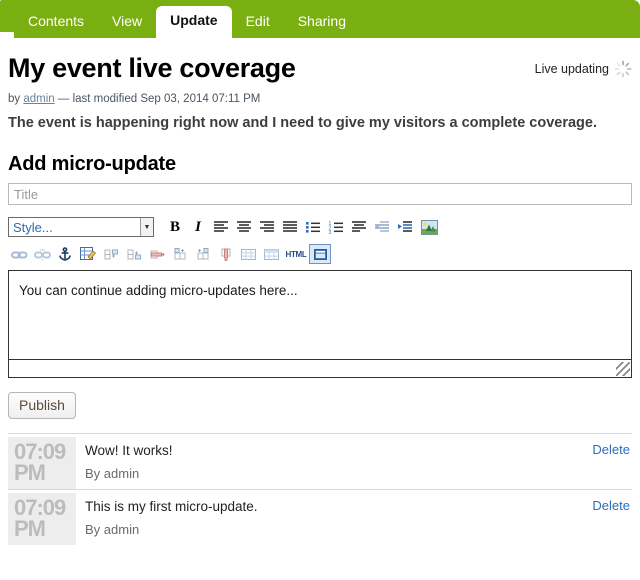  What do you see at coordinates (320, 368) in the screenshot?
I see `editor-status-bar` at bounding box center [320, 368].